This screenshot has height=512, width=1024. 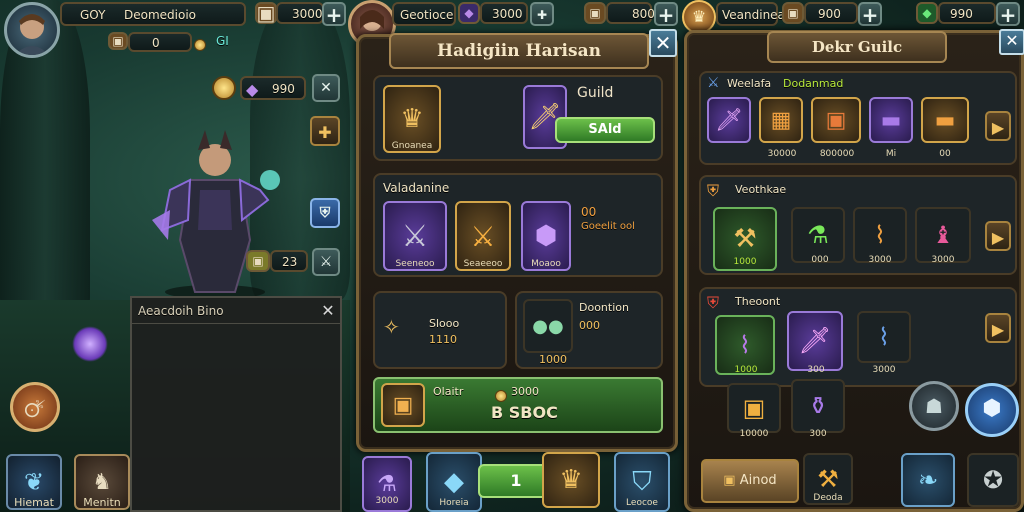 I want to click on right-res-value-2: 990, so click(x=961, y=14).